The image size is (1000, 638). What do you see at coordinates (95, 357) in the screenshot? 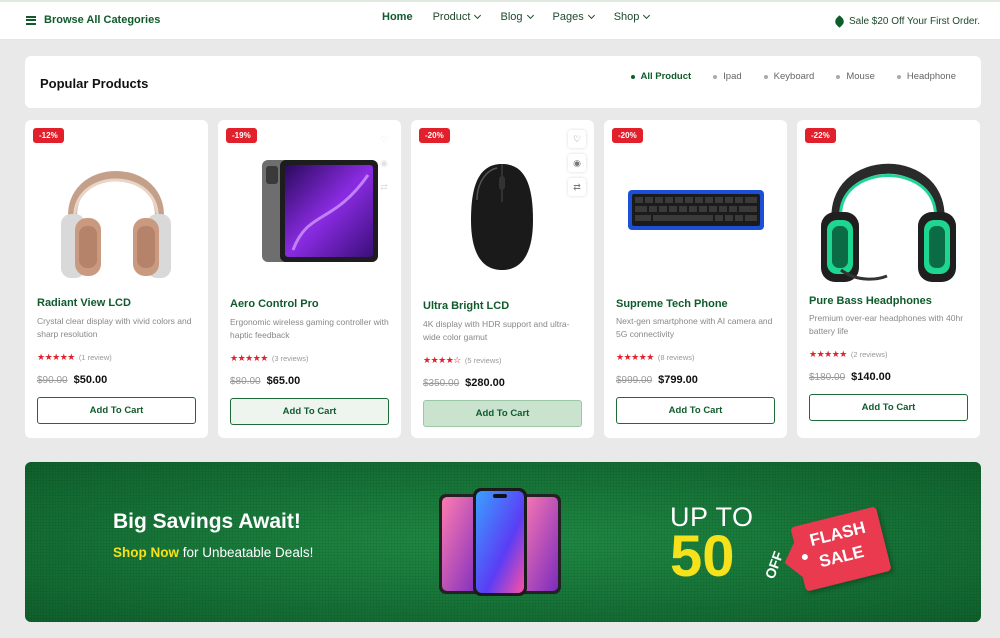
I see `review-count: (1 review)` at bounding box center [95, 357].